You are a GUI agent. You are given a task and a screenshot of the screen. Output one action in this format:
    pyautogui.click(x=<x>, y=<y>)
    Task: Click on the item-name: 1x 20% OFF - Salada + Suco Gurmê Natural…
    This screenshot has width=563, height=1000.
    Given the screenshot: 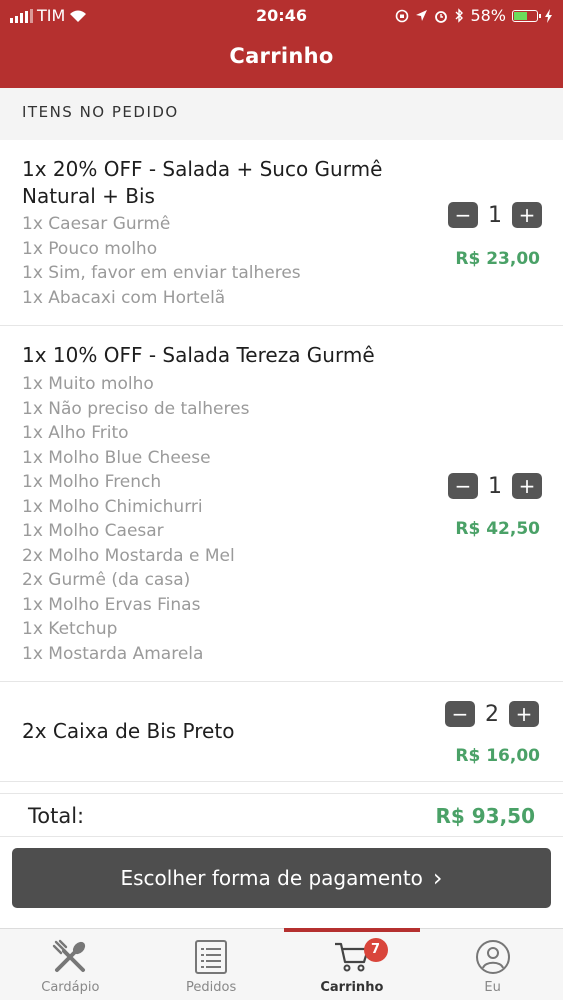 What is the action you would take?
    pyautogui.click(x=202, y=182)
    